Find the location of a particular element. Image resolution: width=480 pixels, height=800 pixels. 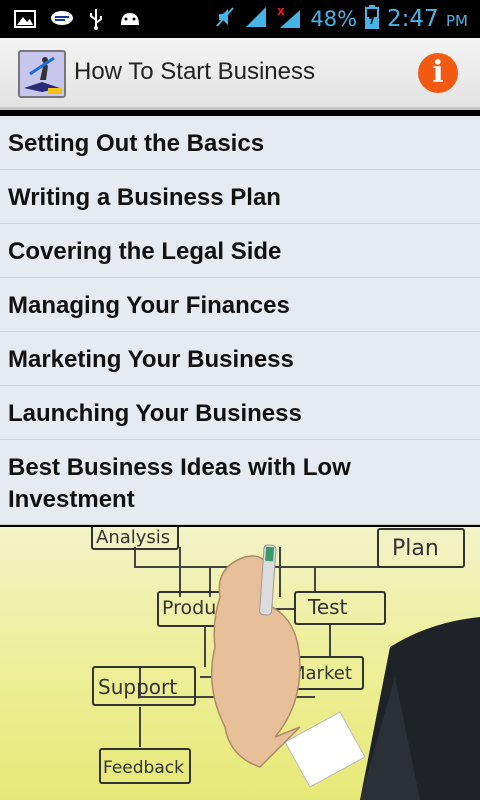

mute-icon is located at coordinates (225, 19).